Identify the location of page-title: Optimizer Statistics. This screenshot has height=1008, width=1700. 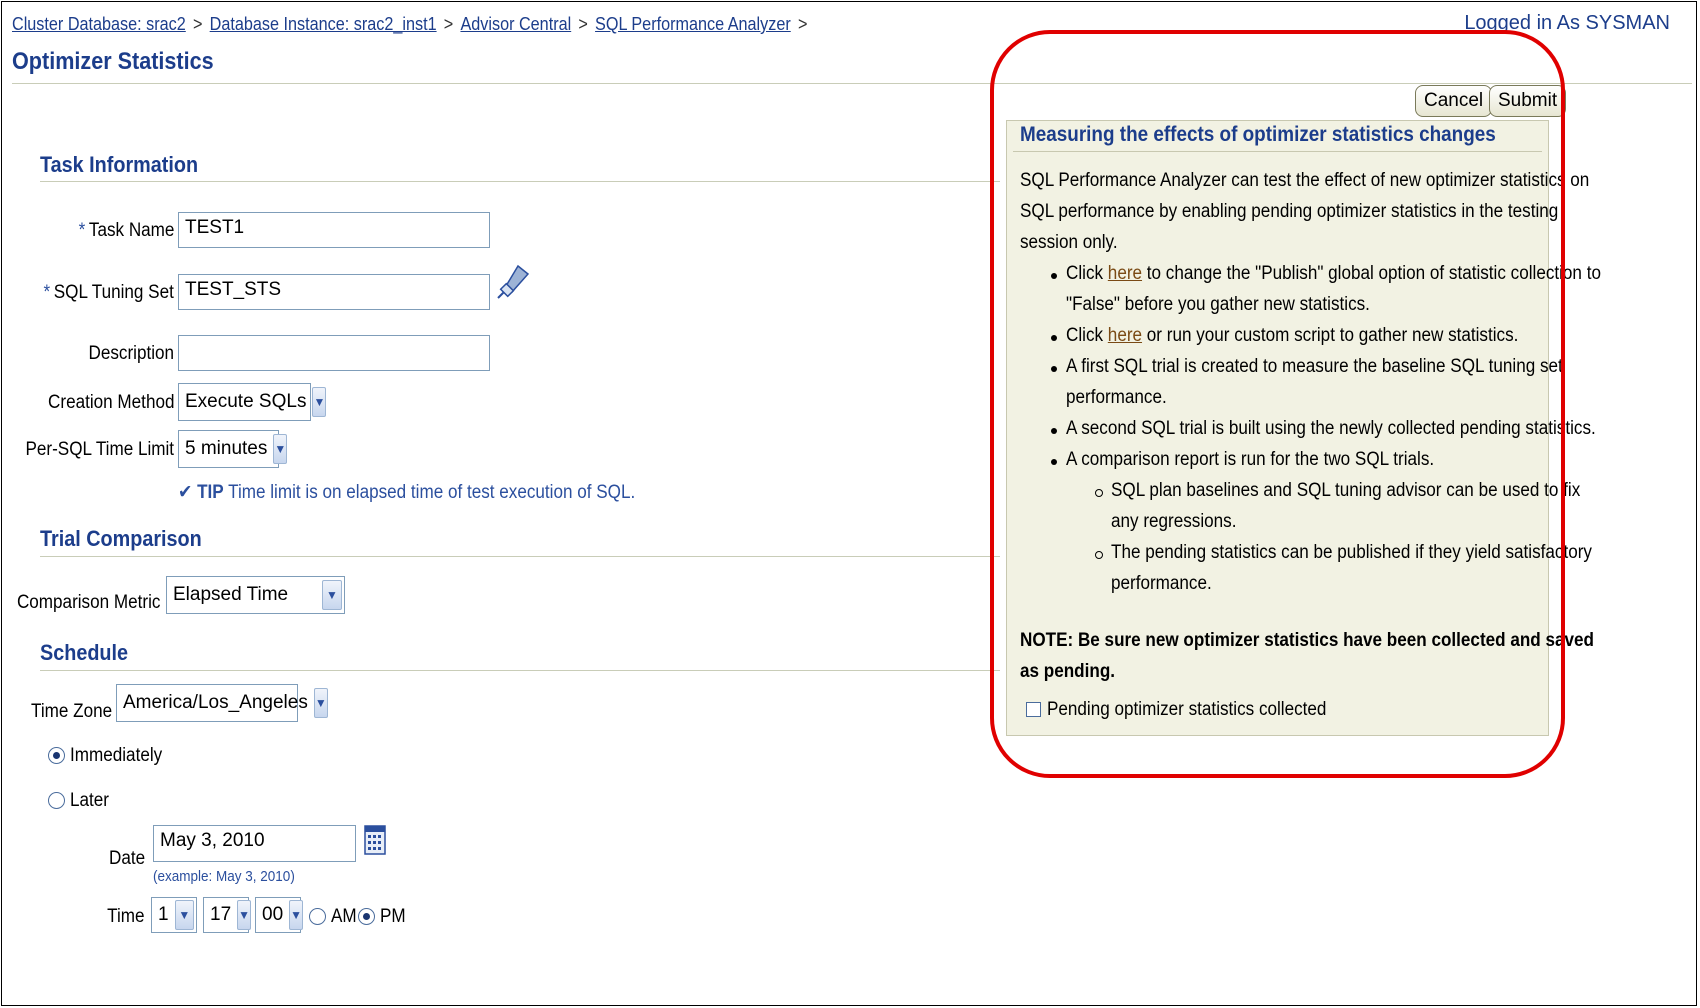
(113, 61).